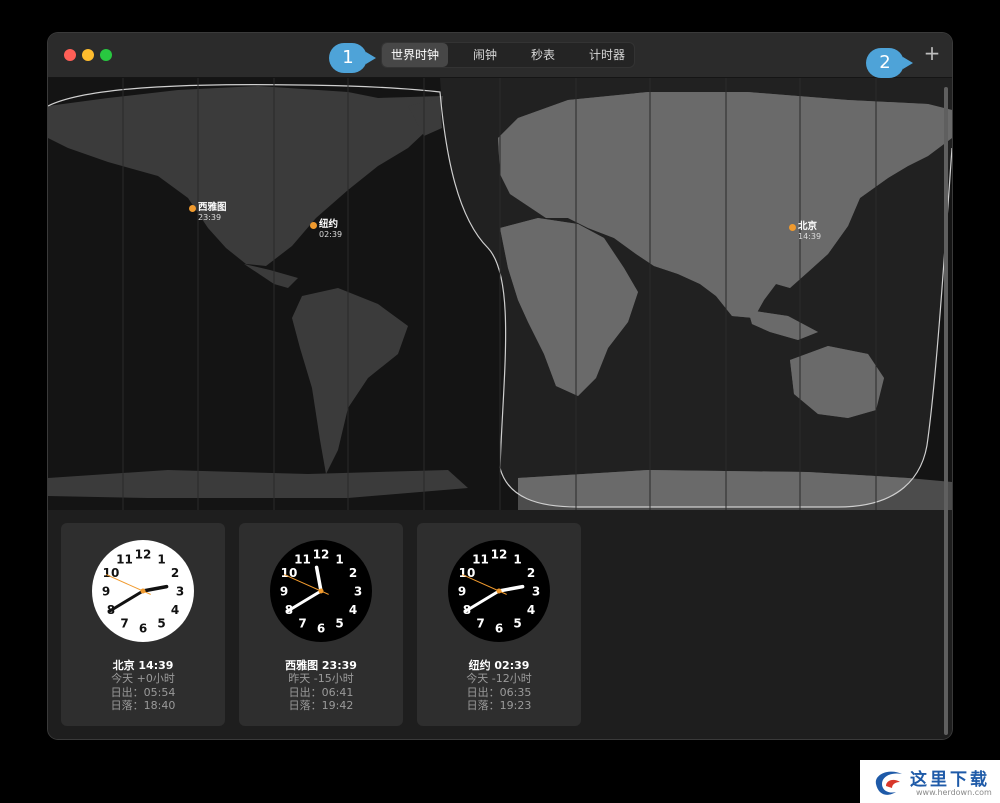 This screenshot has width=1000, height=803. I want to click on annotation-callout-1: 1, so click(352, 58).